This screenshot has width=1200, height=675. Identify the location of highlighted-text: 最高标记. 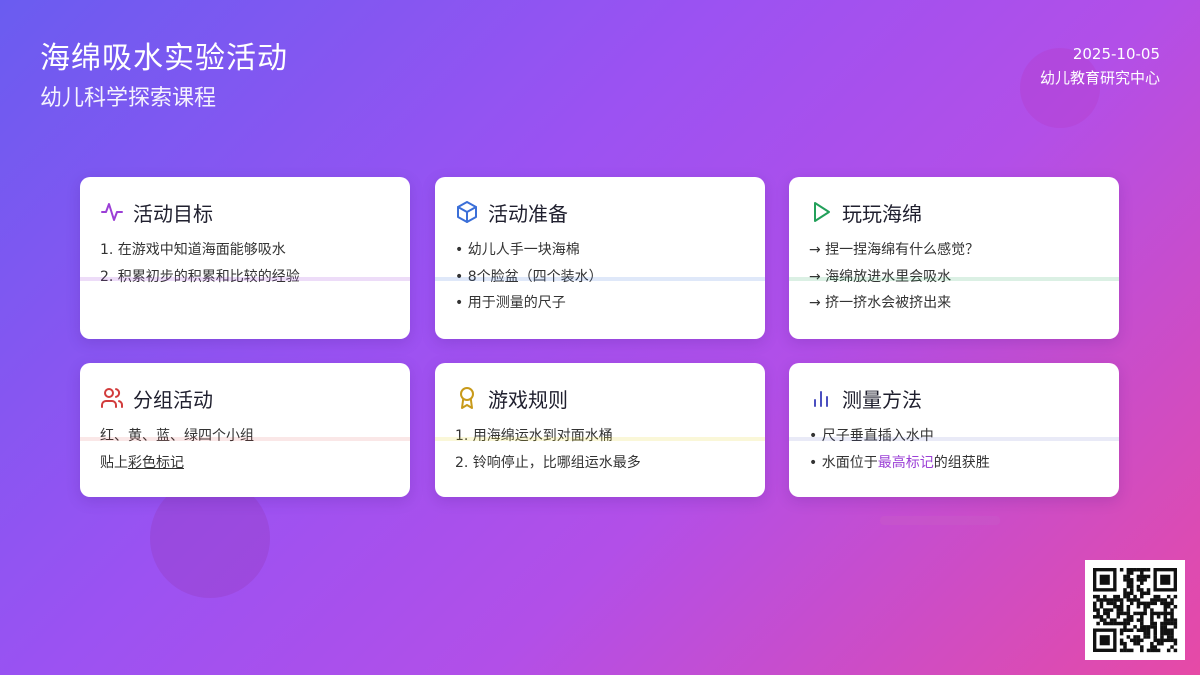
(905, 462).